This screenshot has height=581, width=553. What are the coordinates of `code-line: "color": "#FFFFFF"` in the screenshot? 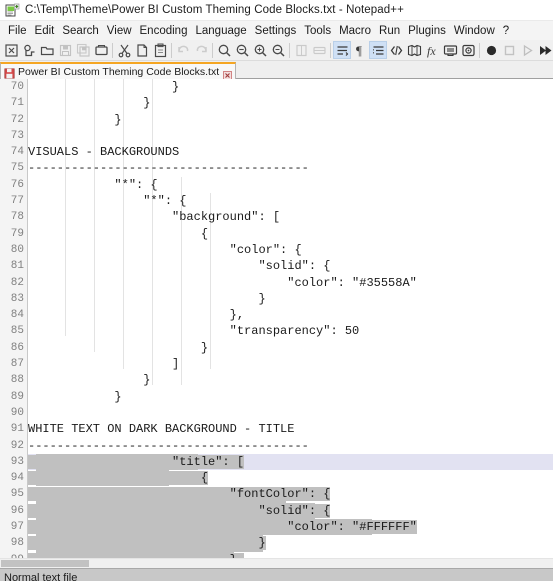 It's located at (222, 527).